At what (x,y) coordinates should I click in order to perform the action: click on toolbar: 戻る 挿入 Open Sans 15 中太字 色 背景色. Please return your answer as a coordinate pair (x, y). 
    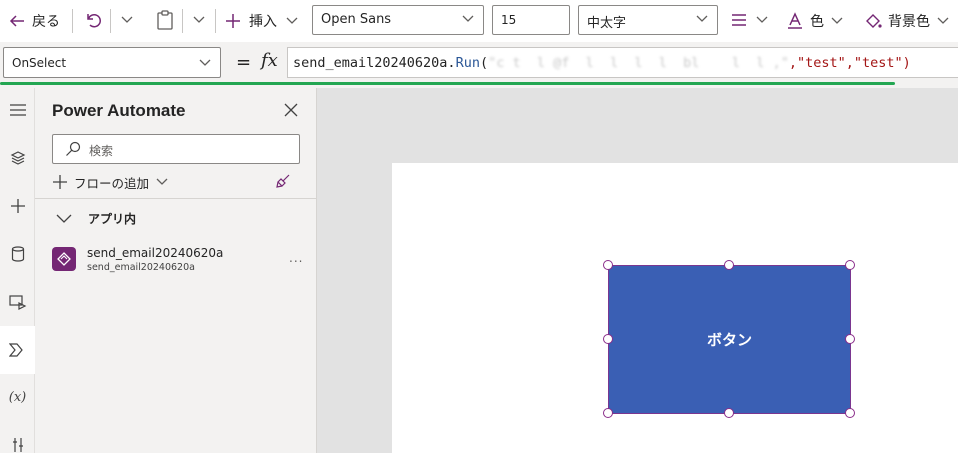
    Looking at the image, I should click on (479, 21).